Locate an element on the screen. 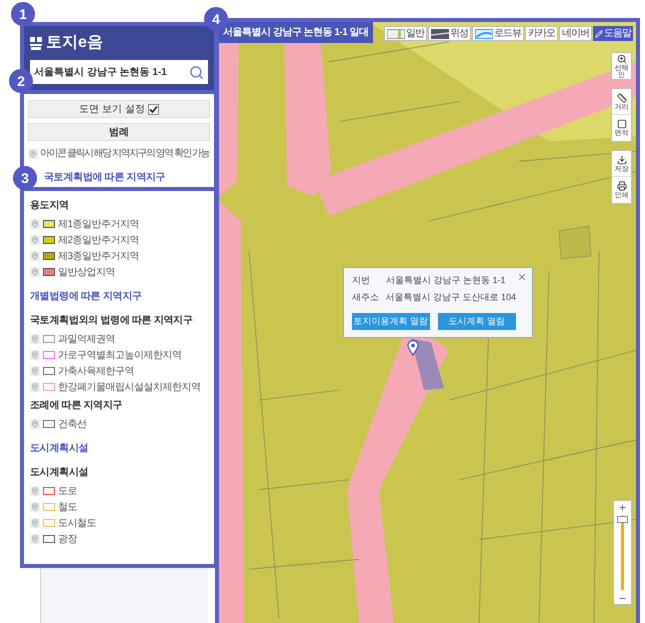  zoom-icon is located at coordinates (621, 59).